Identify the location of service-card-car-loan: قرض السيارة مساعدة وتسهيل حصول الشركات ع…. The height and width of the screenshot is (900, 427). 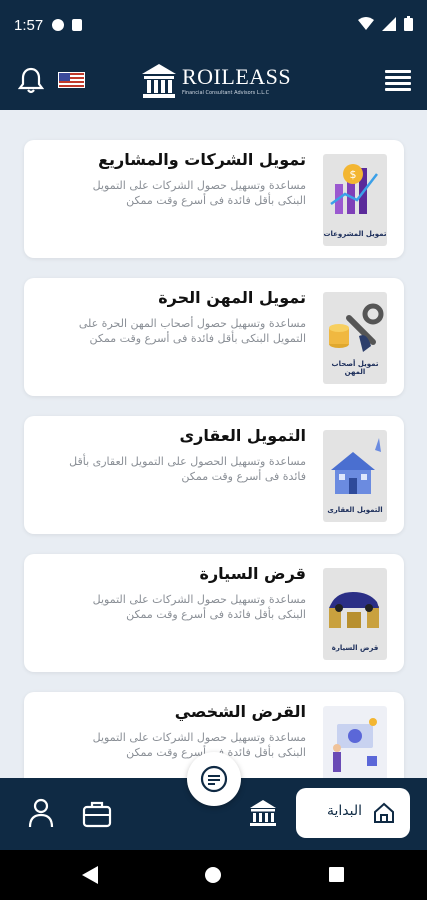
(214, 613).